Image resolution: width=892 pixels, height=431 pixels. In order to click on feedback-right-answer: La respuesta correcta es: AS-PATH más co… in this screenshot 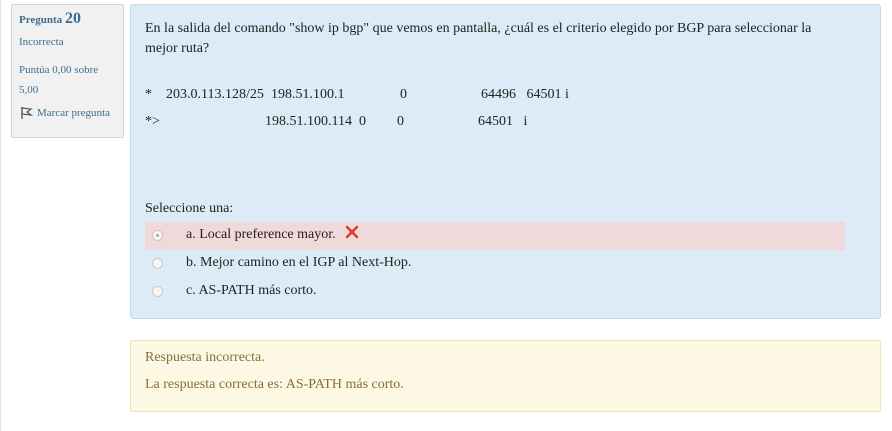, I will do `click(274, 384)`.